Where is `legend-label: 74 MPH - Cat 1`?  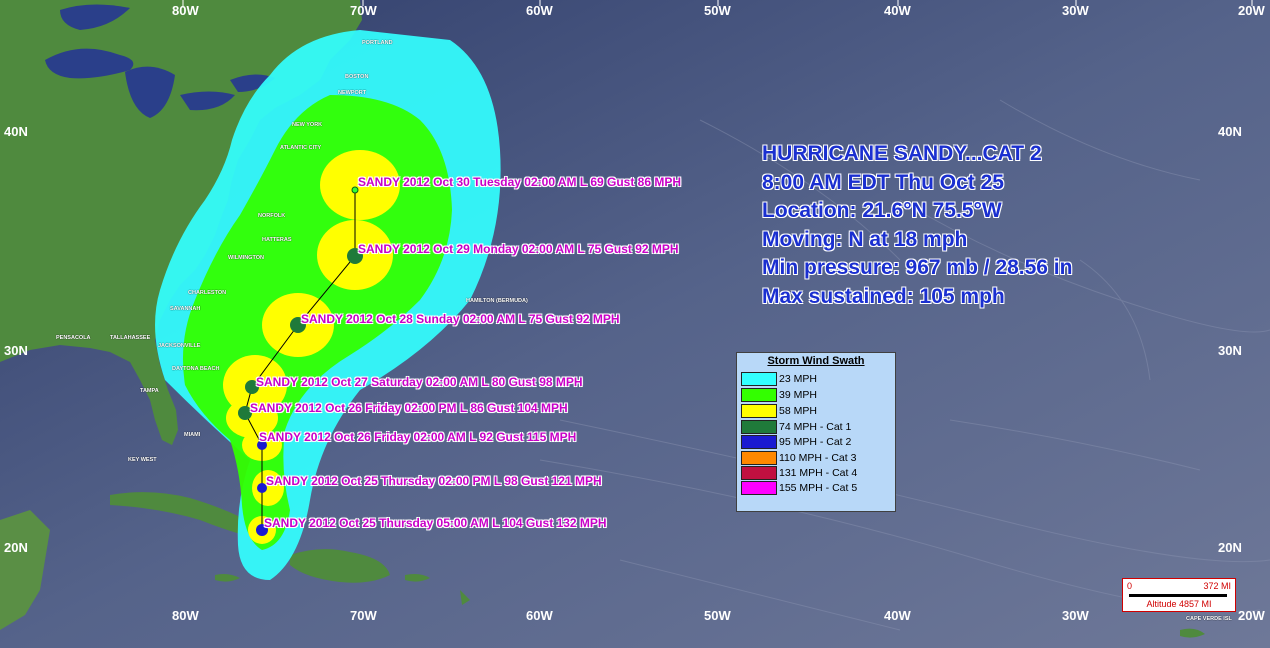
legend-label: 74 MPH - Cat 1 is located at coordinates (815, 426).